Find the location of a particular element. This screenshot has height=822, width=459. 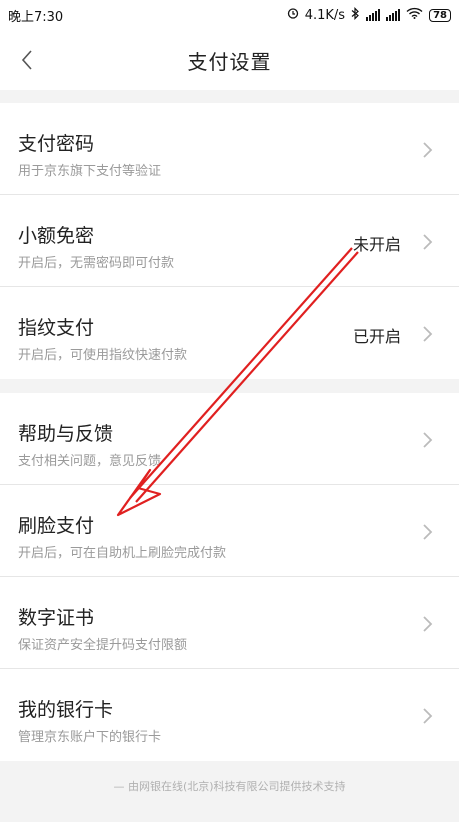

row-subtitle: 管理京东账户下的银行卡 is located at coordinates (90, 737).